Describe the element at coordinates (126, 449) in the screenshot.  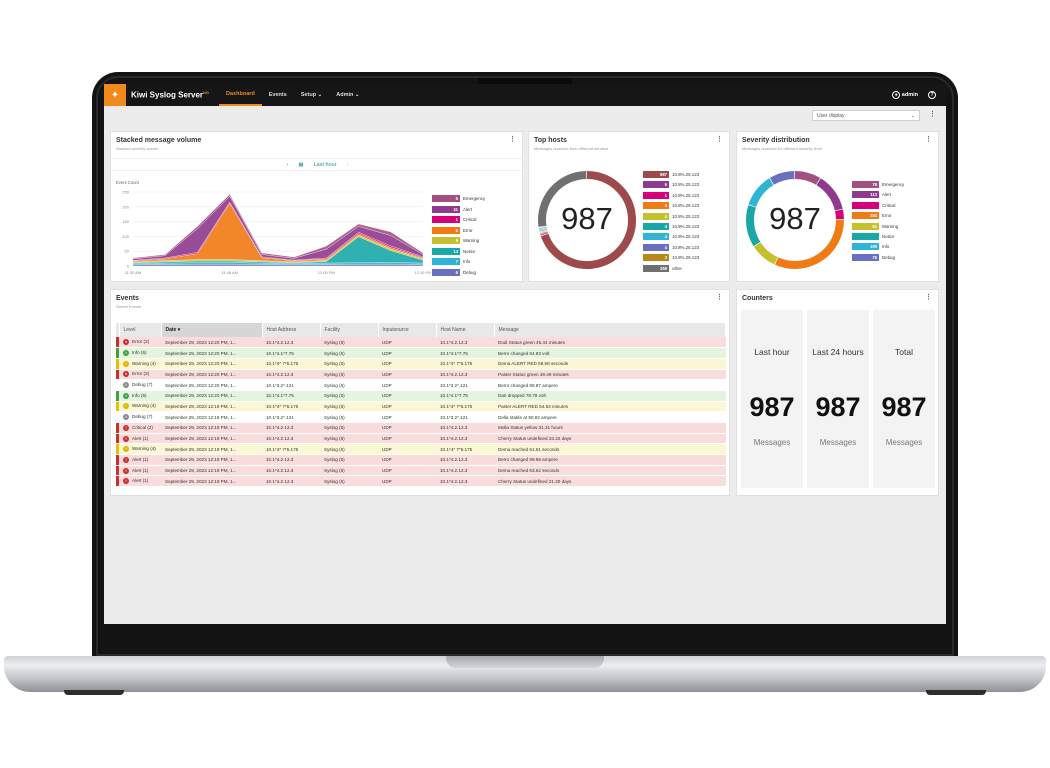
I see `warning-icon: !` at that location.